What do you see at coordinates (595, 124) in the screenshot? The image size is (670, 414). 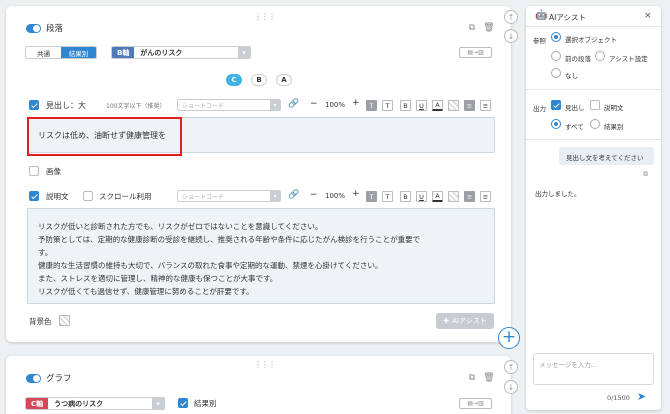 I see `output-radio-result` at bounding box center [595, 124].